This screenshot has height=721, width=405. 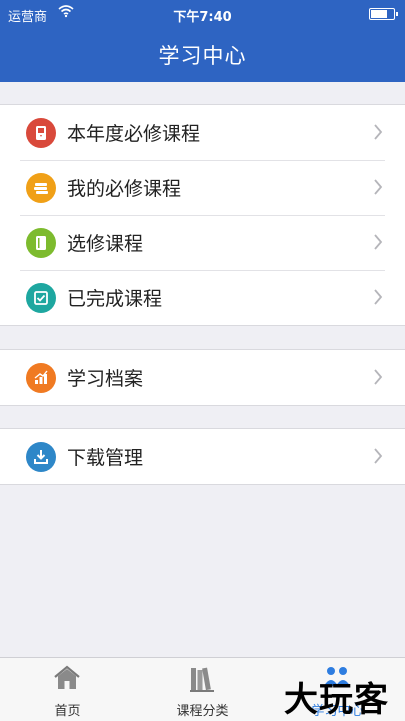 What do you see at coordinates (202, 187) in the screenshot?
I see `menu-item-my-required-courses: 我的必修课程` at bounding box center [202, 187].